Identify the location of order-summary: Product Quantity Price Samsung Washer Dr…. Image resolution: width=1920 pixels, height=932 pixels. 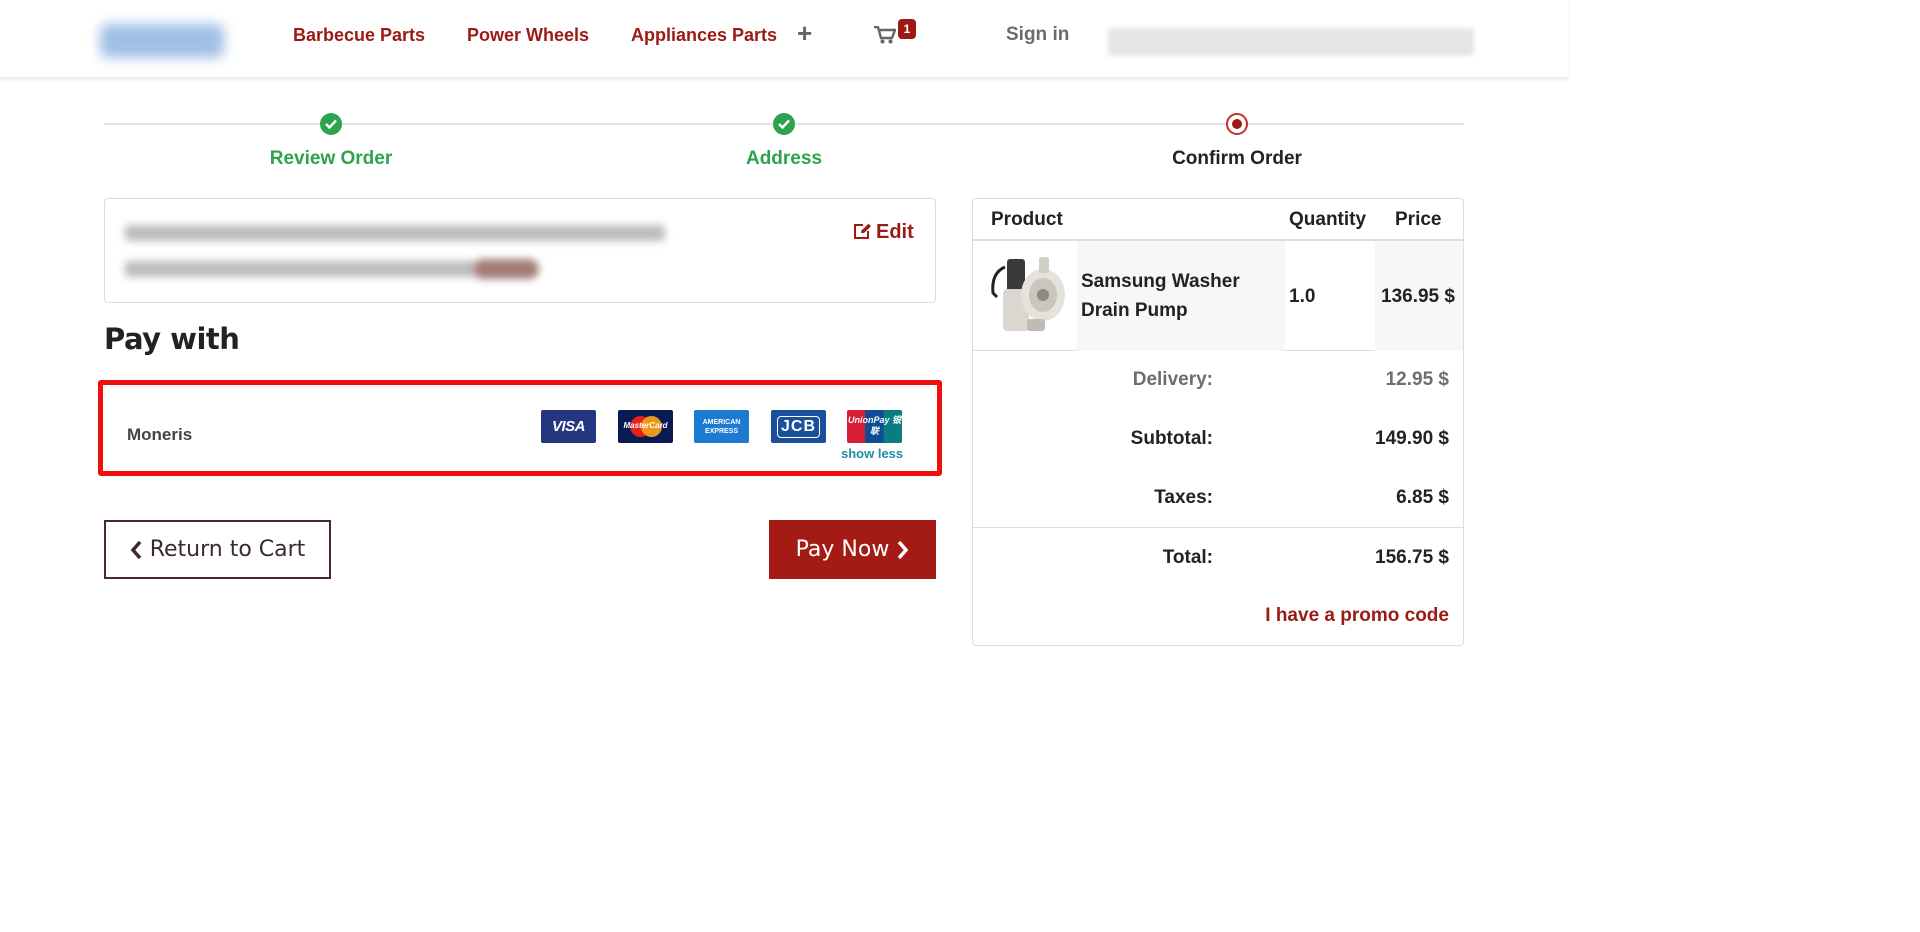
(1218, 422).